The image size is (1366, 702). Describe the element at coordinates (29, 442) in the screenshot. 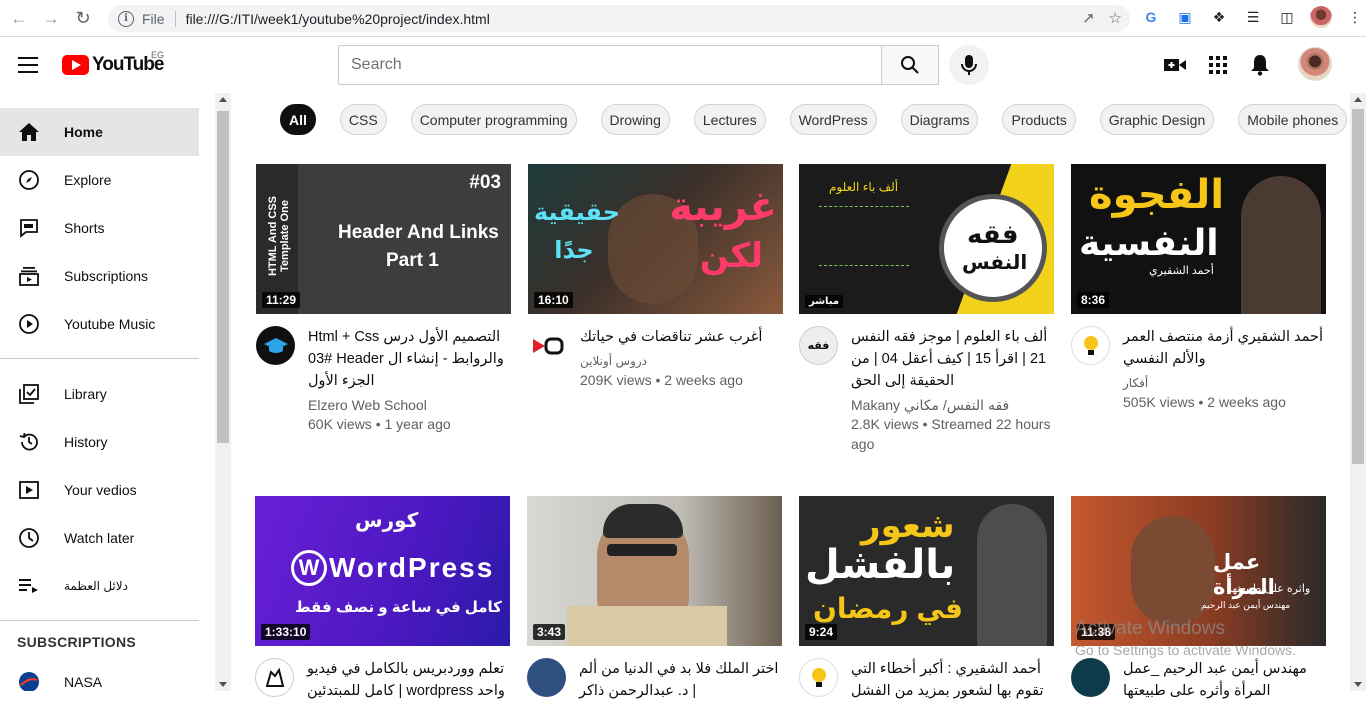

I see `history-icon` at that location.